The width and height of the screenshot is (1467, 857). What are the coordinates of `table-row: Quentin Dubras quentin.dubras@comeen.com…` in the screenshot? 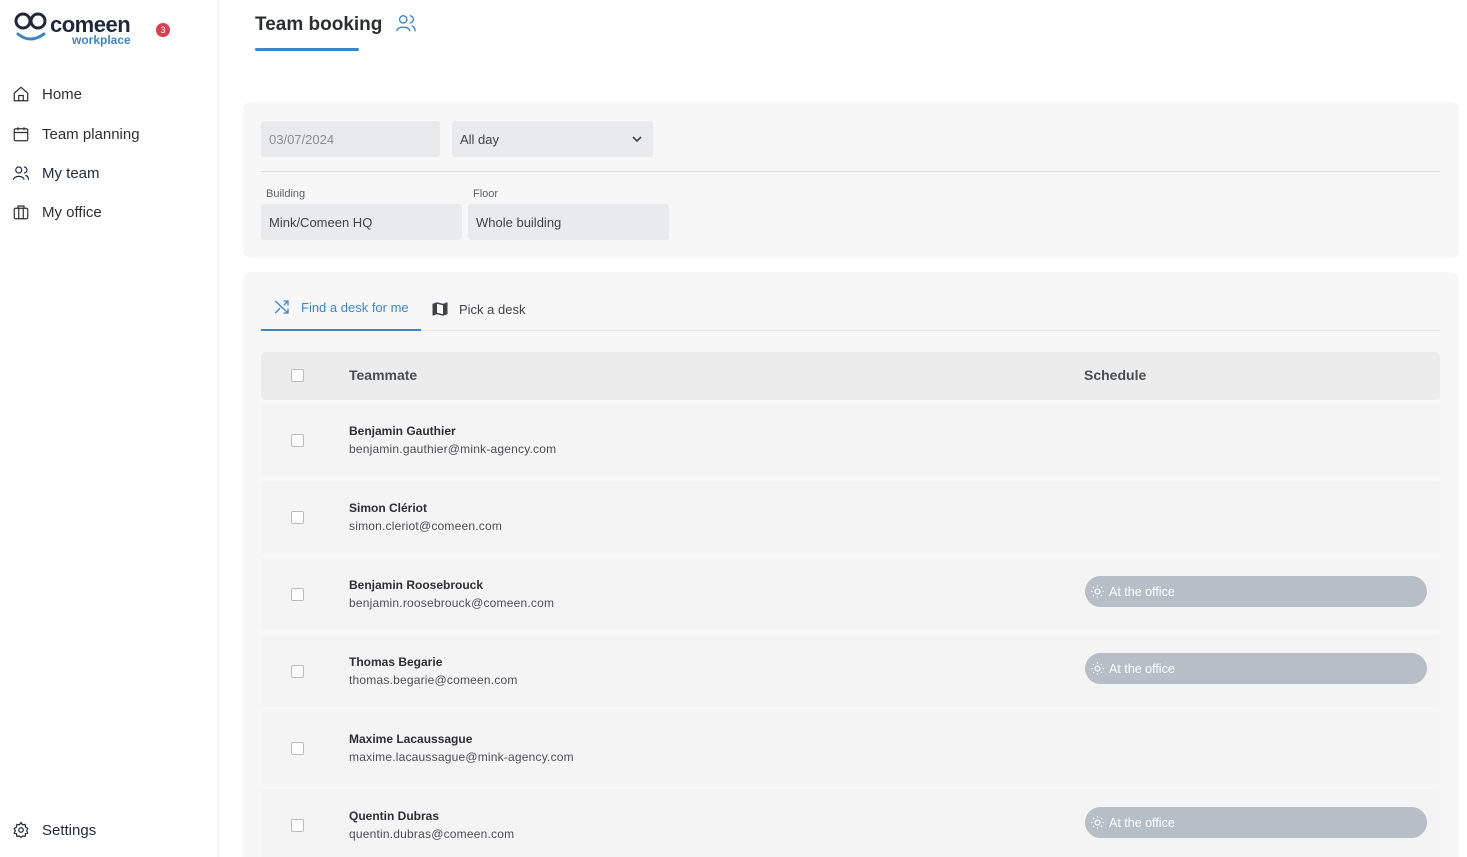 It's located at (850, 823).